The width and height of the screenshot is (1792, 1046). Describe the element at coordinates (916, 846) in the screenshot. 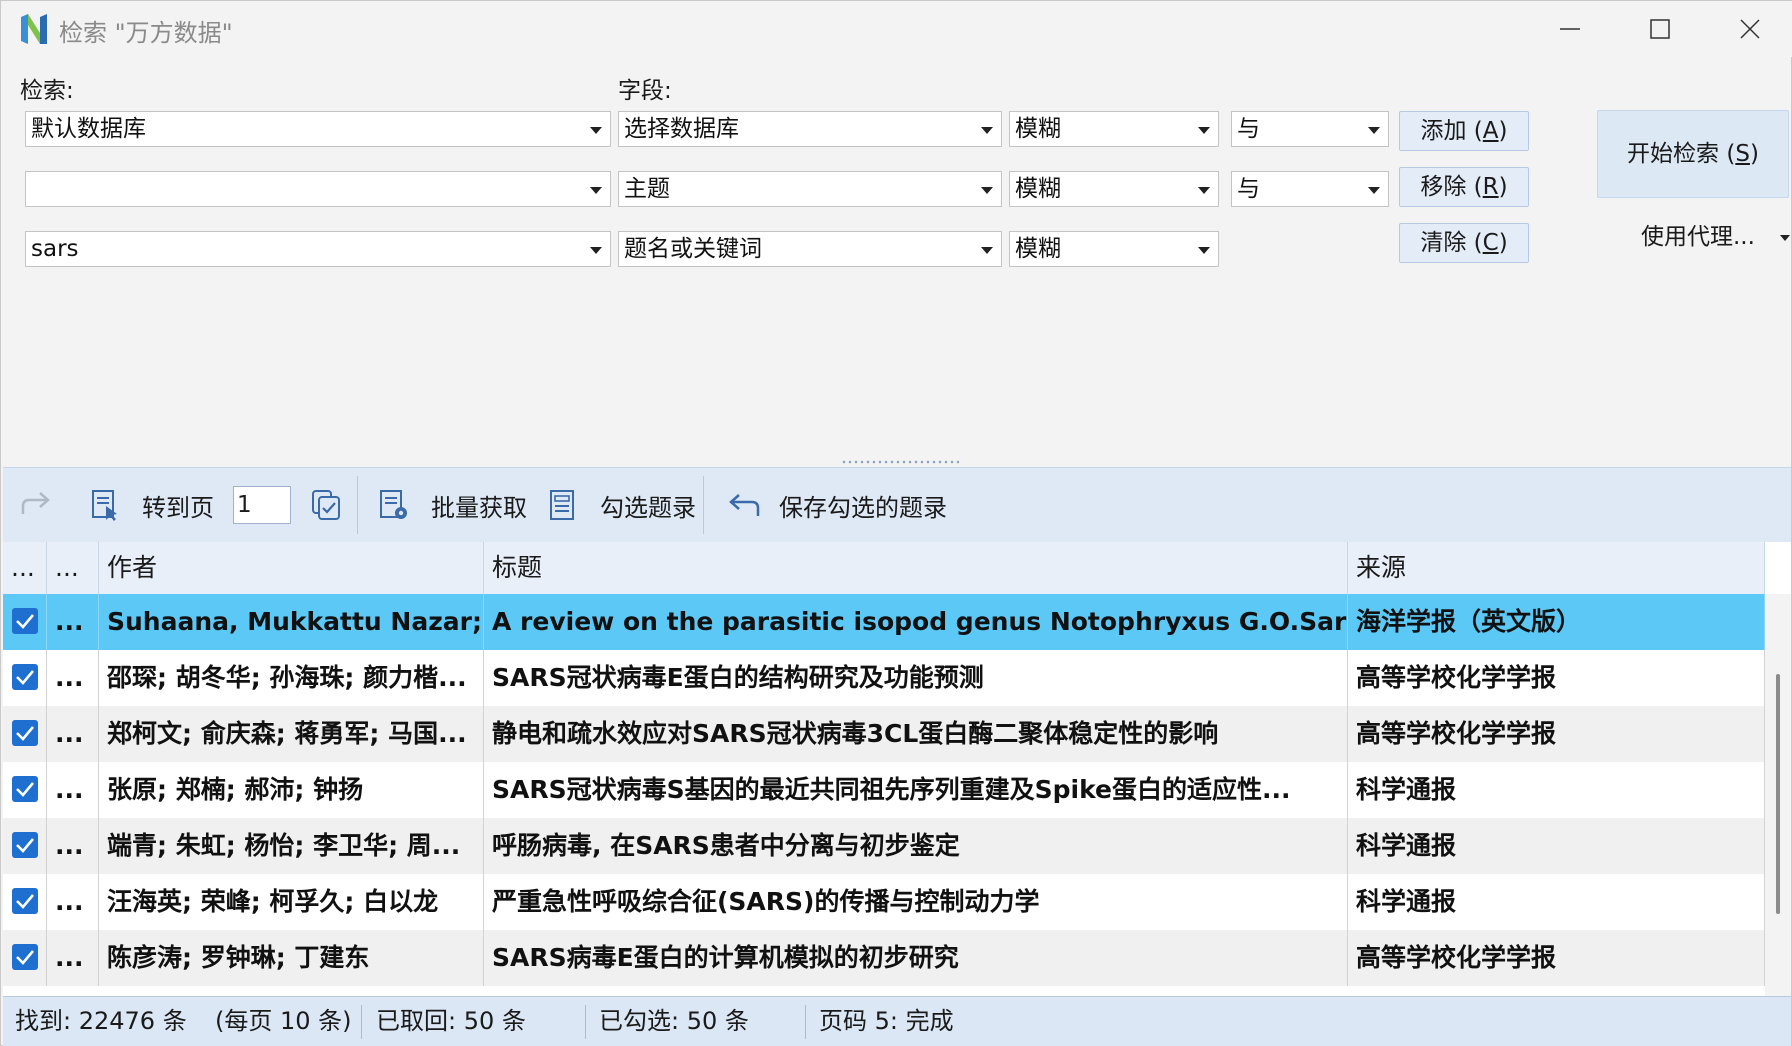

I see `title-cell: 呼肠病毒, 在SARS患者中分离与初步鉴定` at that location.